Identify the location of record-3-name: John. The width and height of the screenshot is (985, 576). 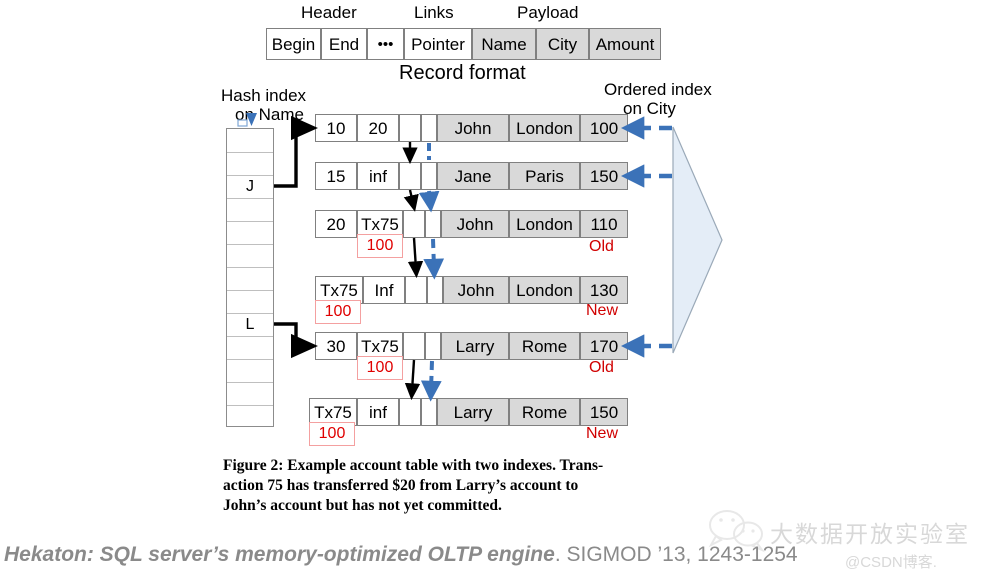
(476, 290).